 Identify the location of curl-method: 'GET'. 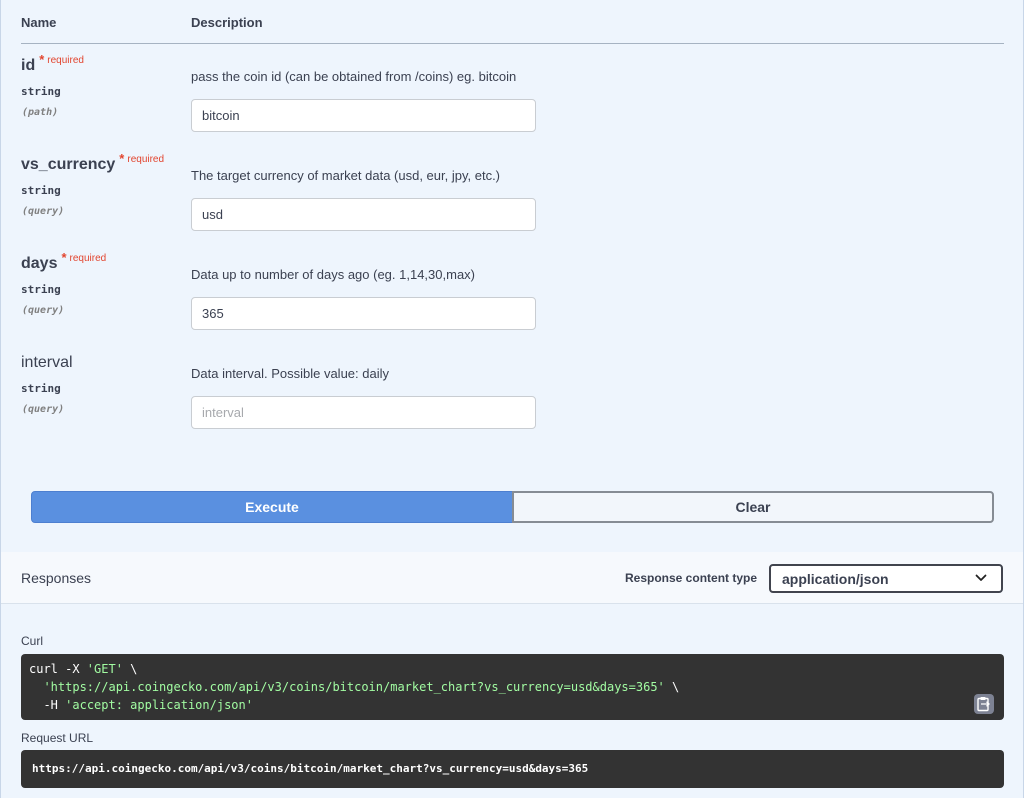
(104, 669).